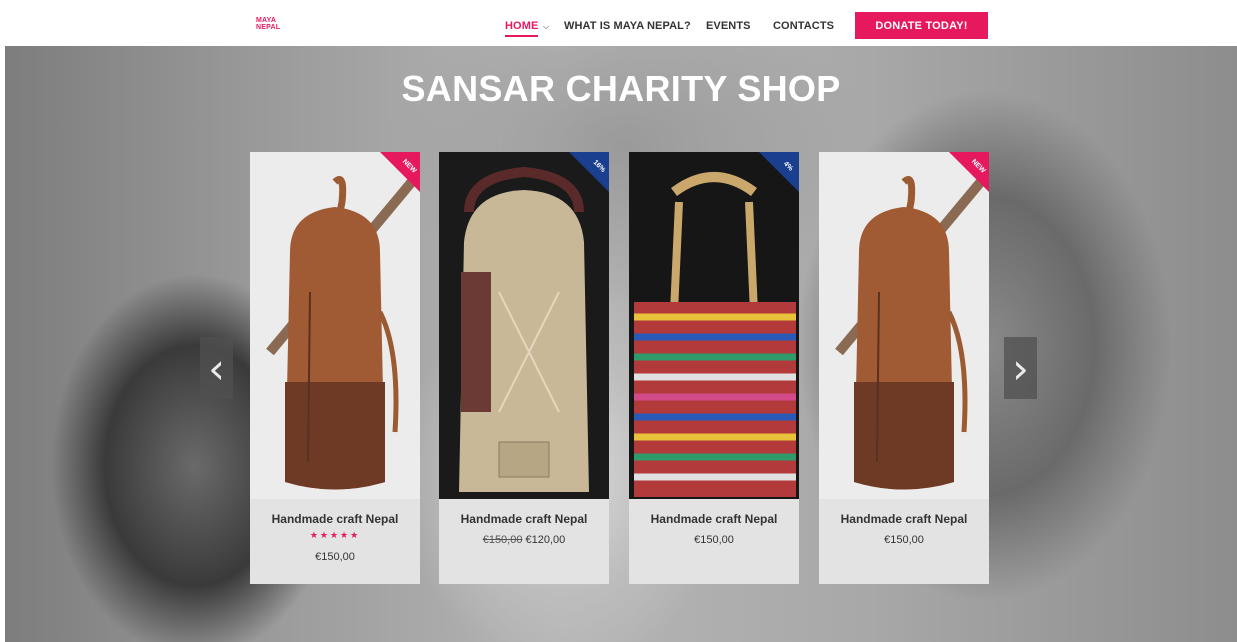 The width and height of the screenshot is (1237, 642). Describe the element at coordinates (1020, 368) in the screenshot. I see `chevron-right-icon: ›` at that location.